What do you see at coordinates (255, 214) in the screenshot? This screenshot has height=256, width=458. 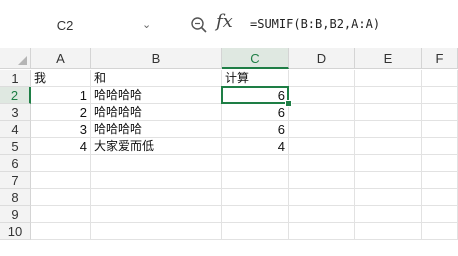 I see `cell-c9` at bounding box center [255, 214].